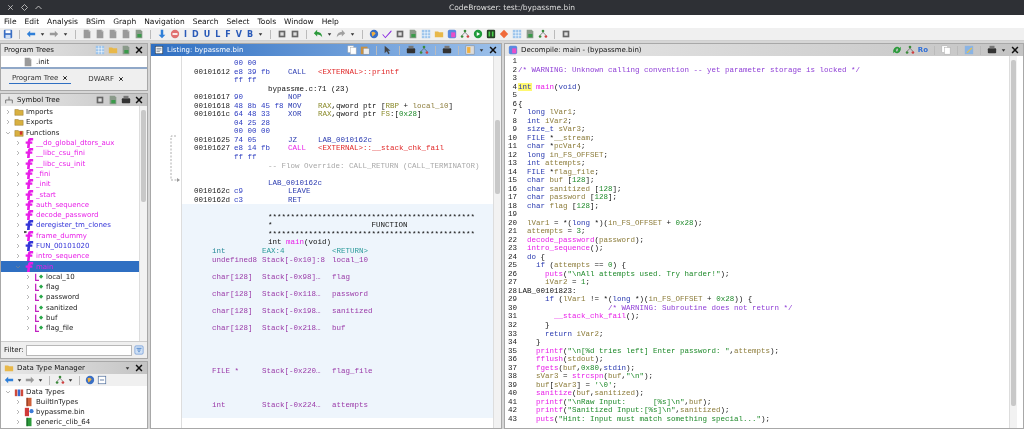 Image resolution: width=1024 pixels, height=429 pixels. What do you see at coordinates (24, 7) in the screenshot?
I see `window-diamond-icon` at bounding box center [24, 7].